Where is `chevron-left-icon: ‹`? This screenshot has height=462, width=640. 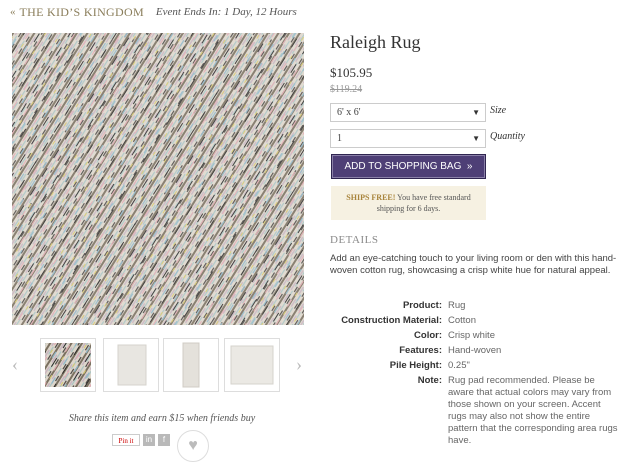 chevron-left-icon: ‹ is located at coordinates (15, 364).